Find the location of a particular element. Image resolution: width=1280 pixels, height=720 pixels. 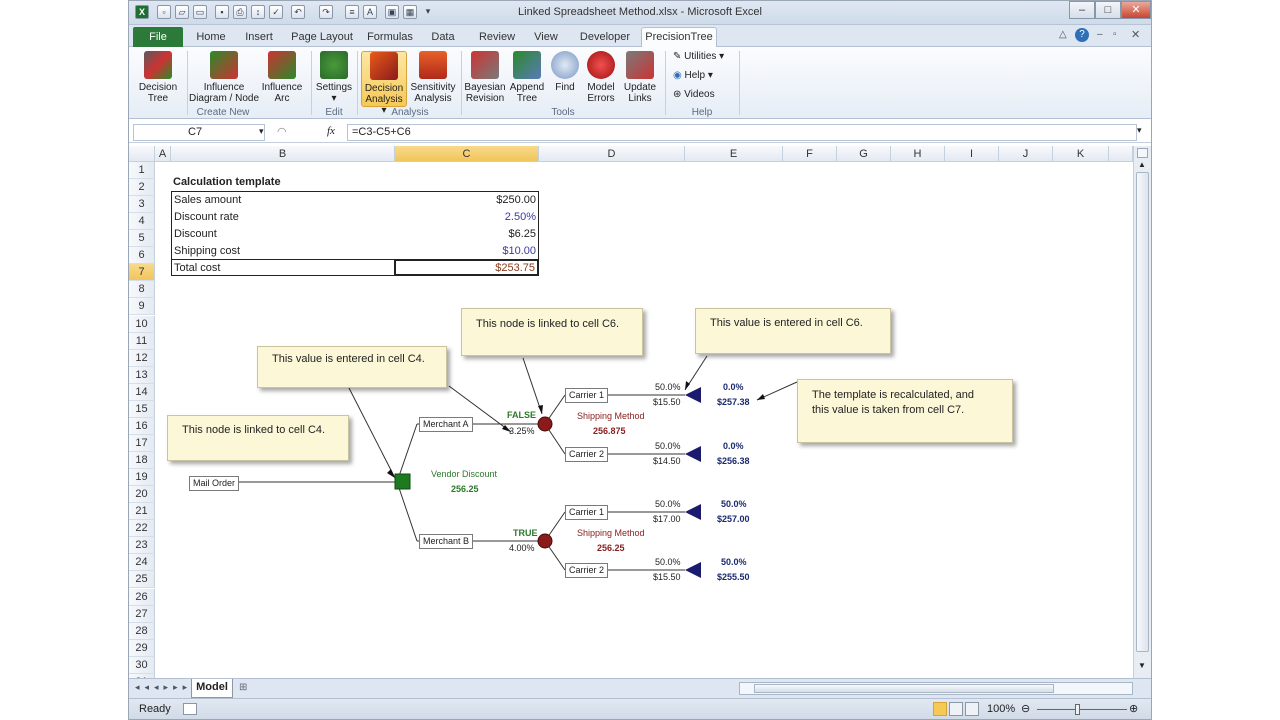

settings-button: Settings ▾ is located at coordinates (334, 77).